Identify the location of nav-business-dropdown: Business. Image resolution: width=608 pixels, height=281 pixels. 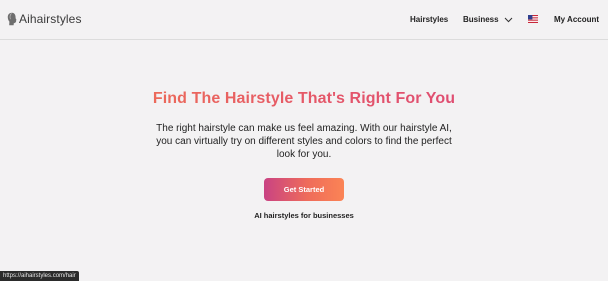
(488, 20).